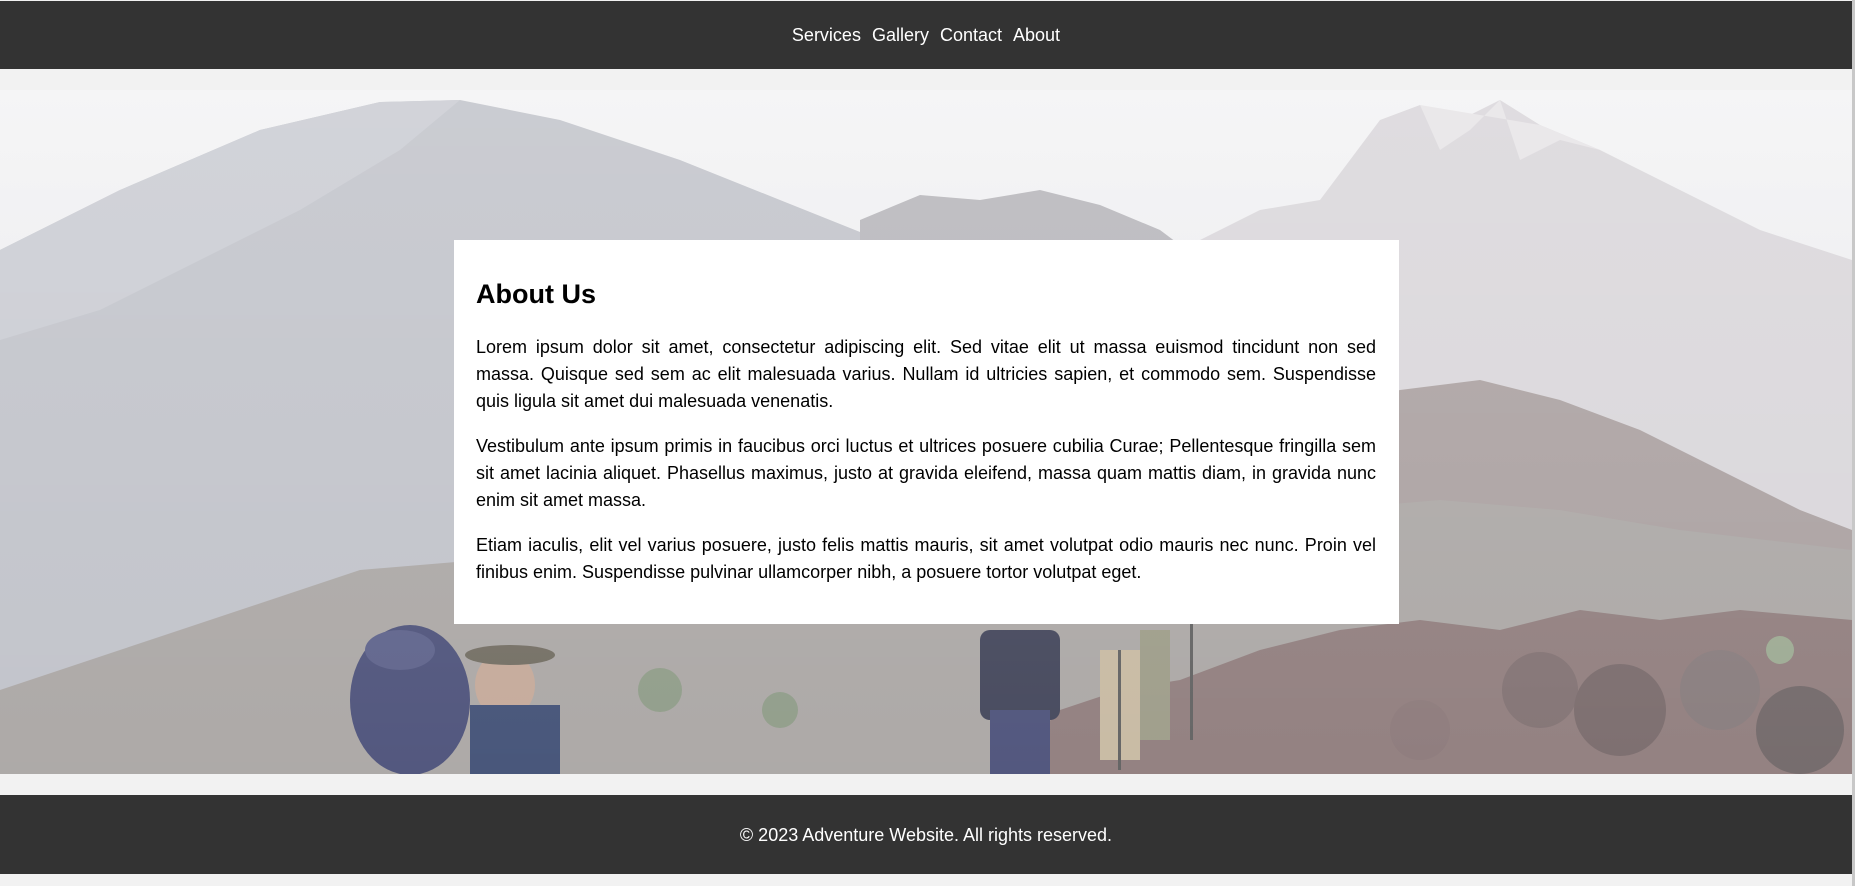  Describe the element at coordinates (536, 294) in the screenshot. I see `about-us-heading: About Us` at that location.